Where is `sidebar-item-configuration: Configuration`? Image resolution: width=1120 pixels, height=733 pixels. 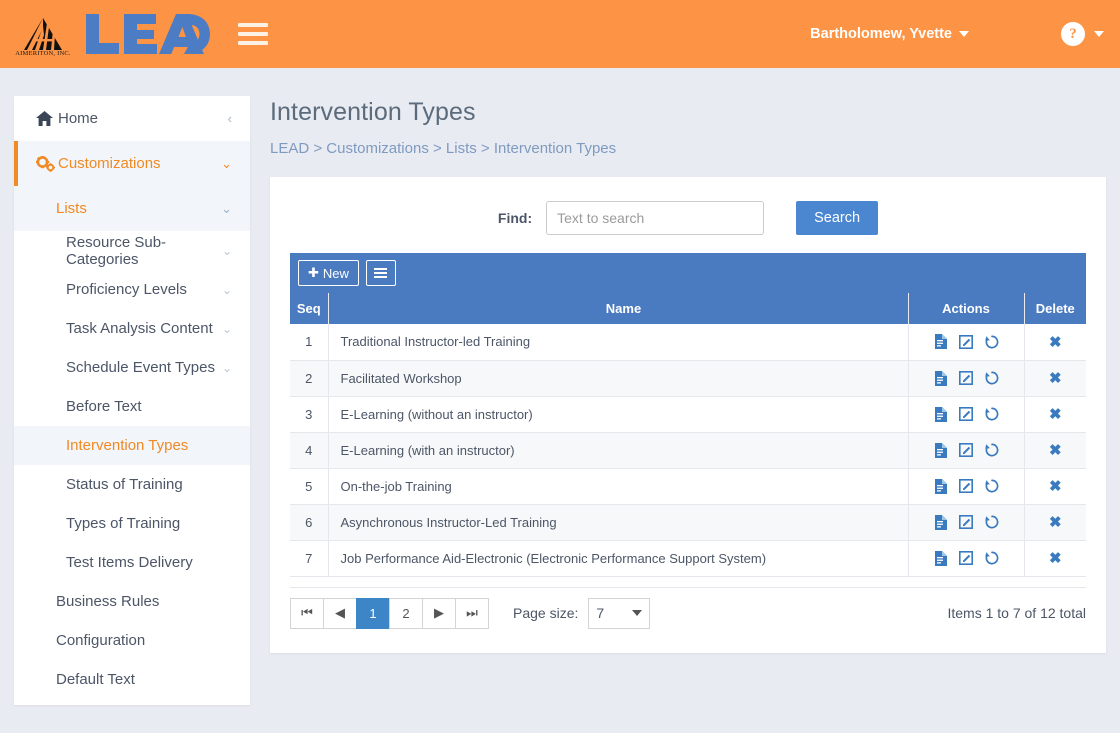 sidebar-item-configuration: Configuration is located at coordinates (132, 640).